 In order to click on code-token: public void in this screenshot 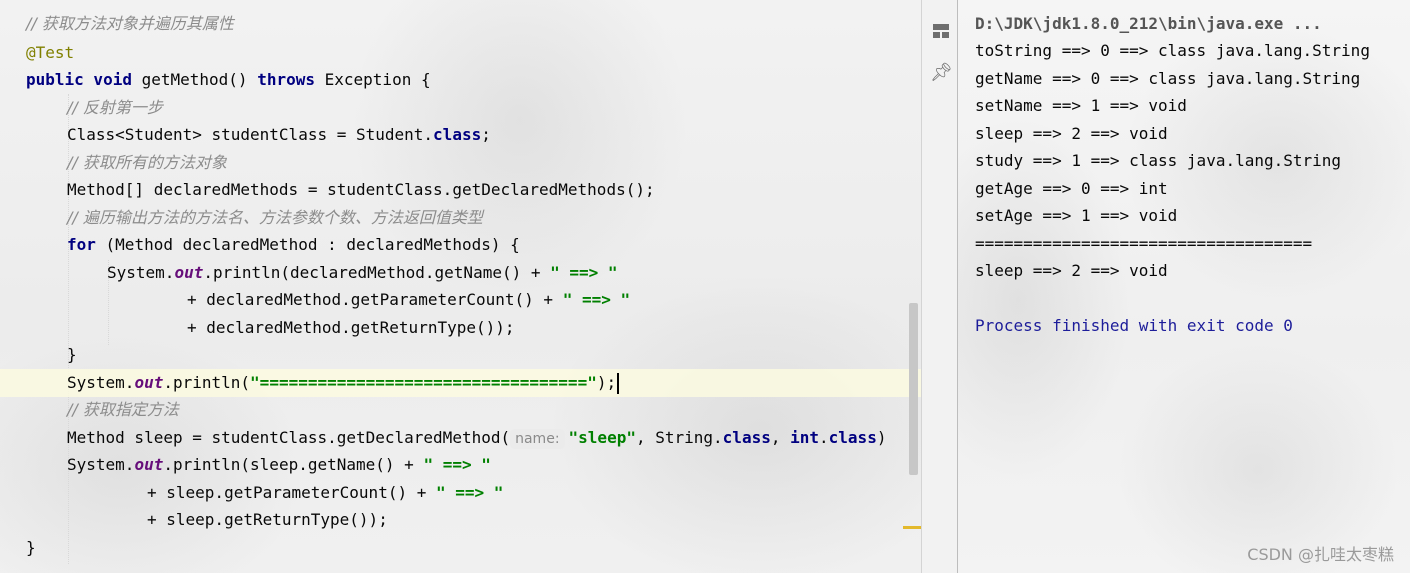, I will do `click(79, 79)`.